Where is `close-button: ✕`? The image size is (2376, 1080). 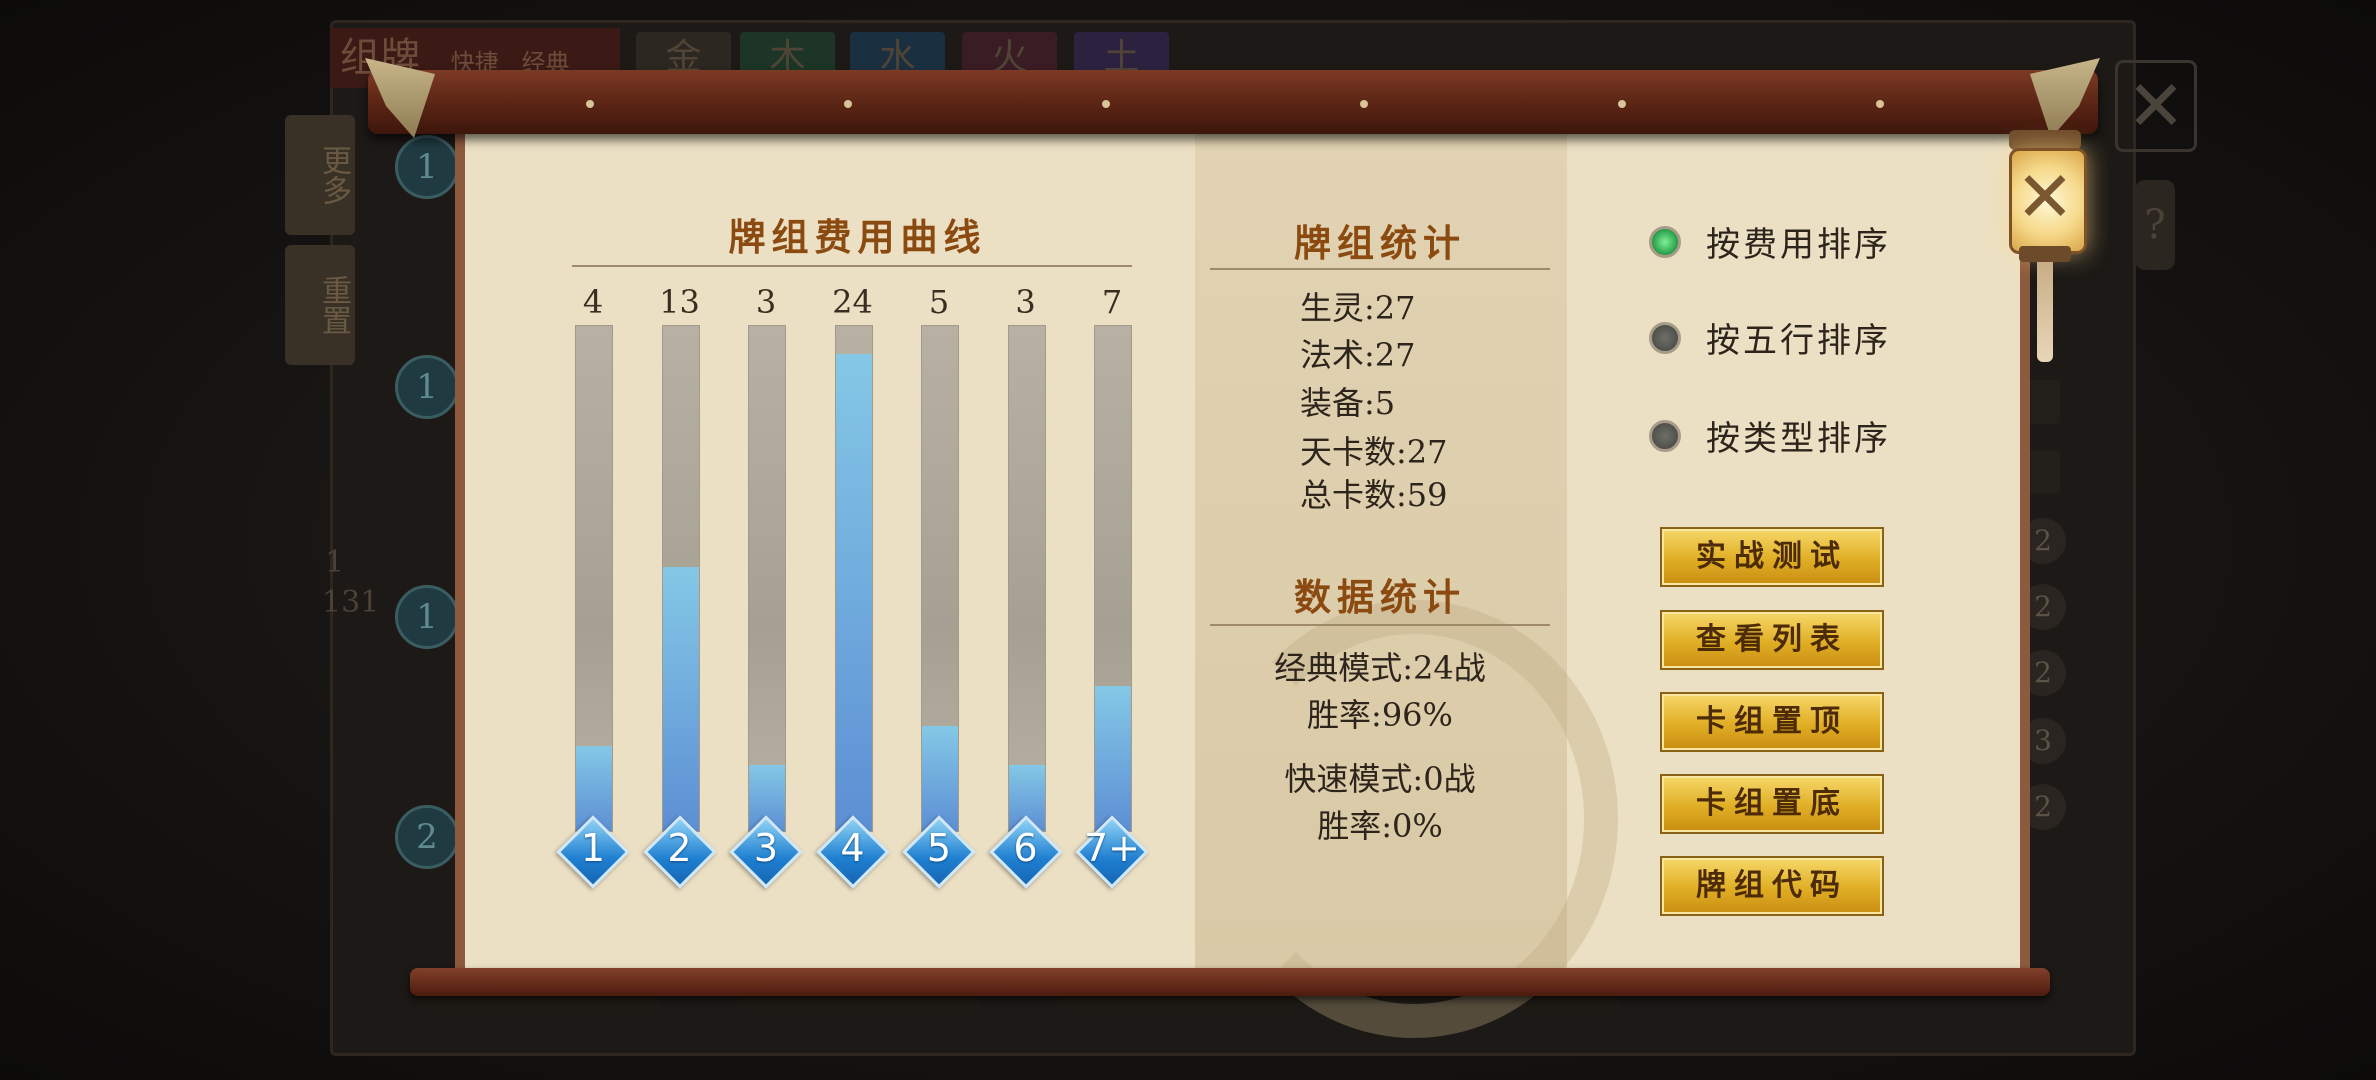
close-button: ✕ is located at coordinates (2046, 246).